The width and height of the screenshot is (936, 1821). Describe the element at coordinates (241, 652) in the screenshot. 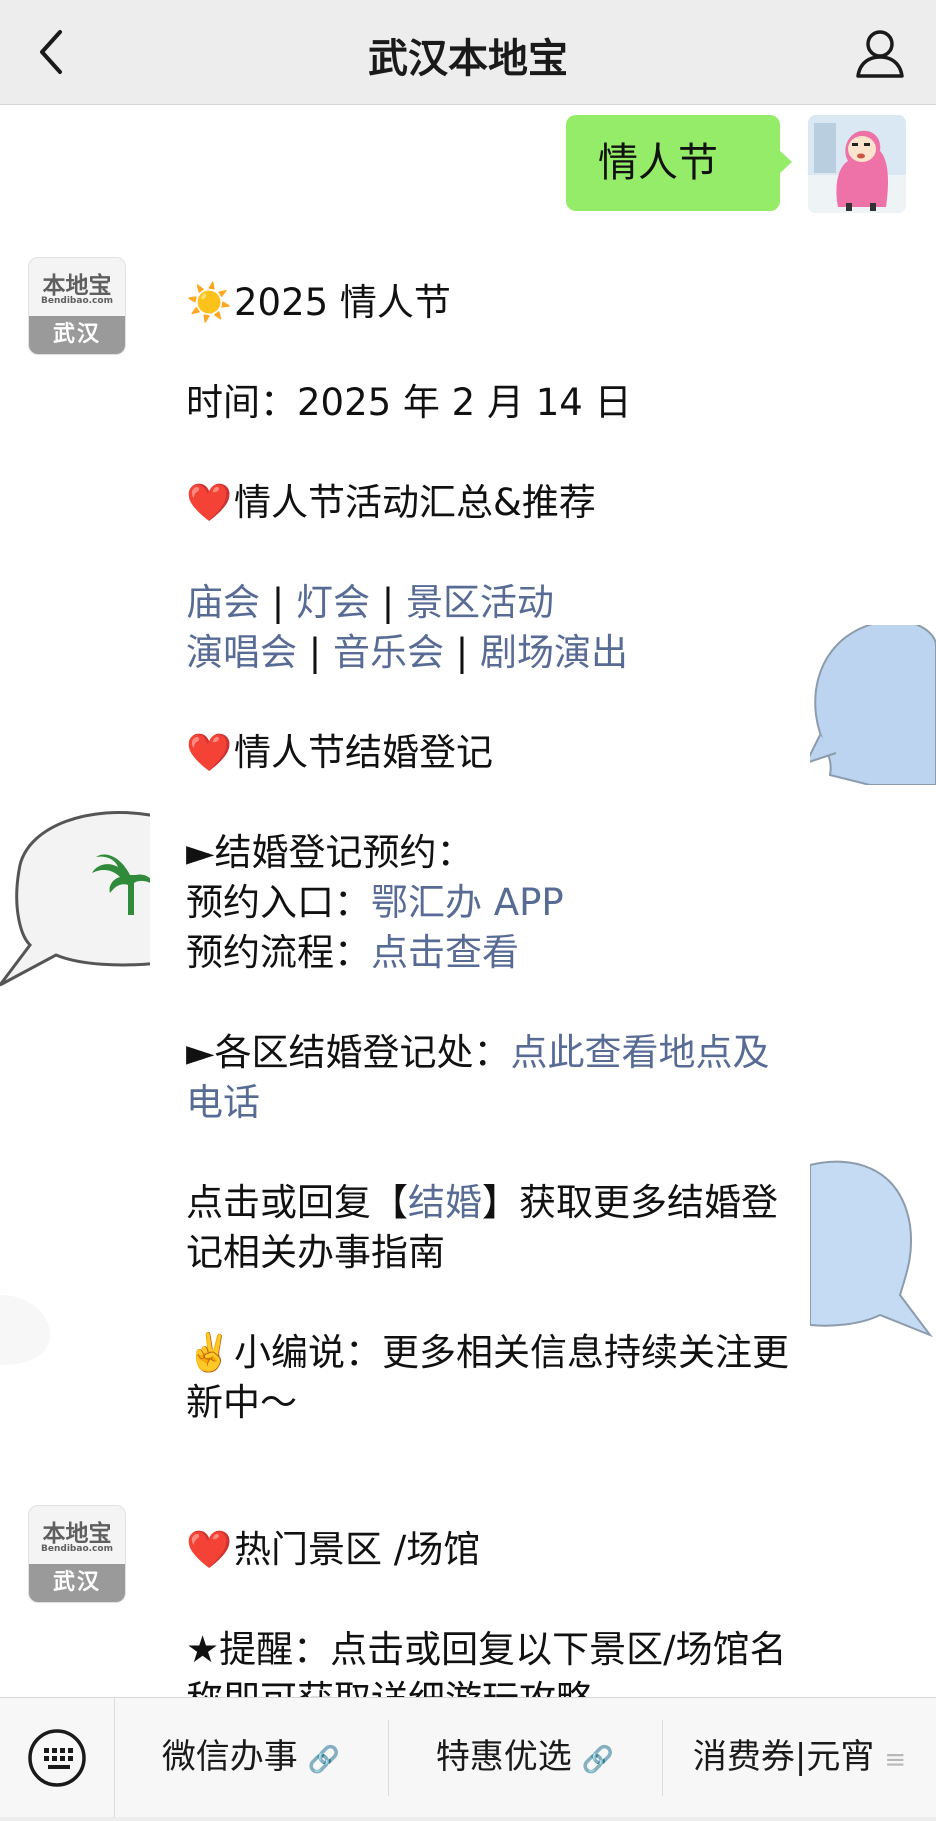

I see `link-concert: 演唱会` at that location.